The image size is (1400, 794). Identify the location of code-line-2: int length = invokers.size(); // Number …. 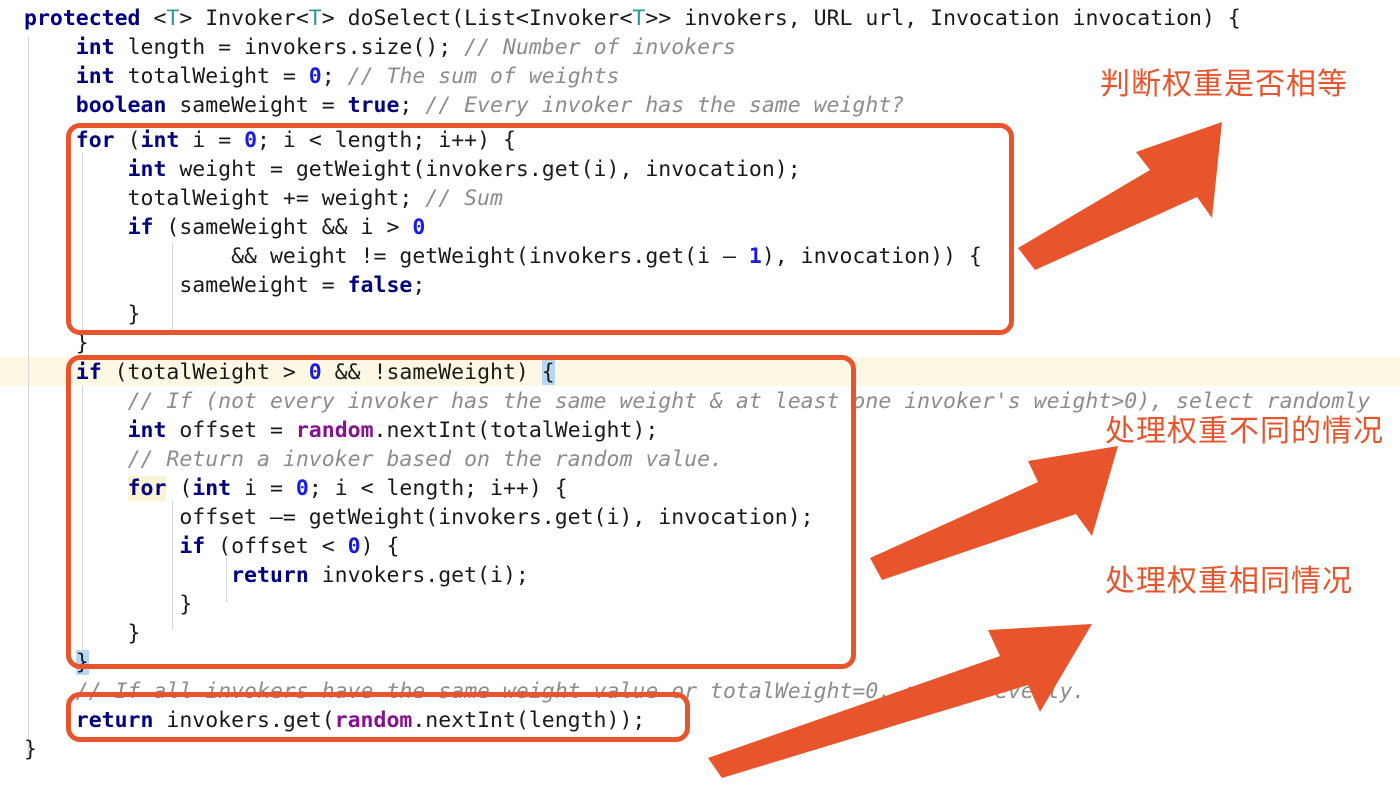
(380, 47).